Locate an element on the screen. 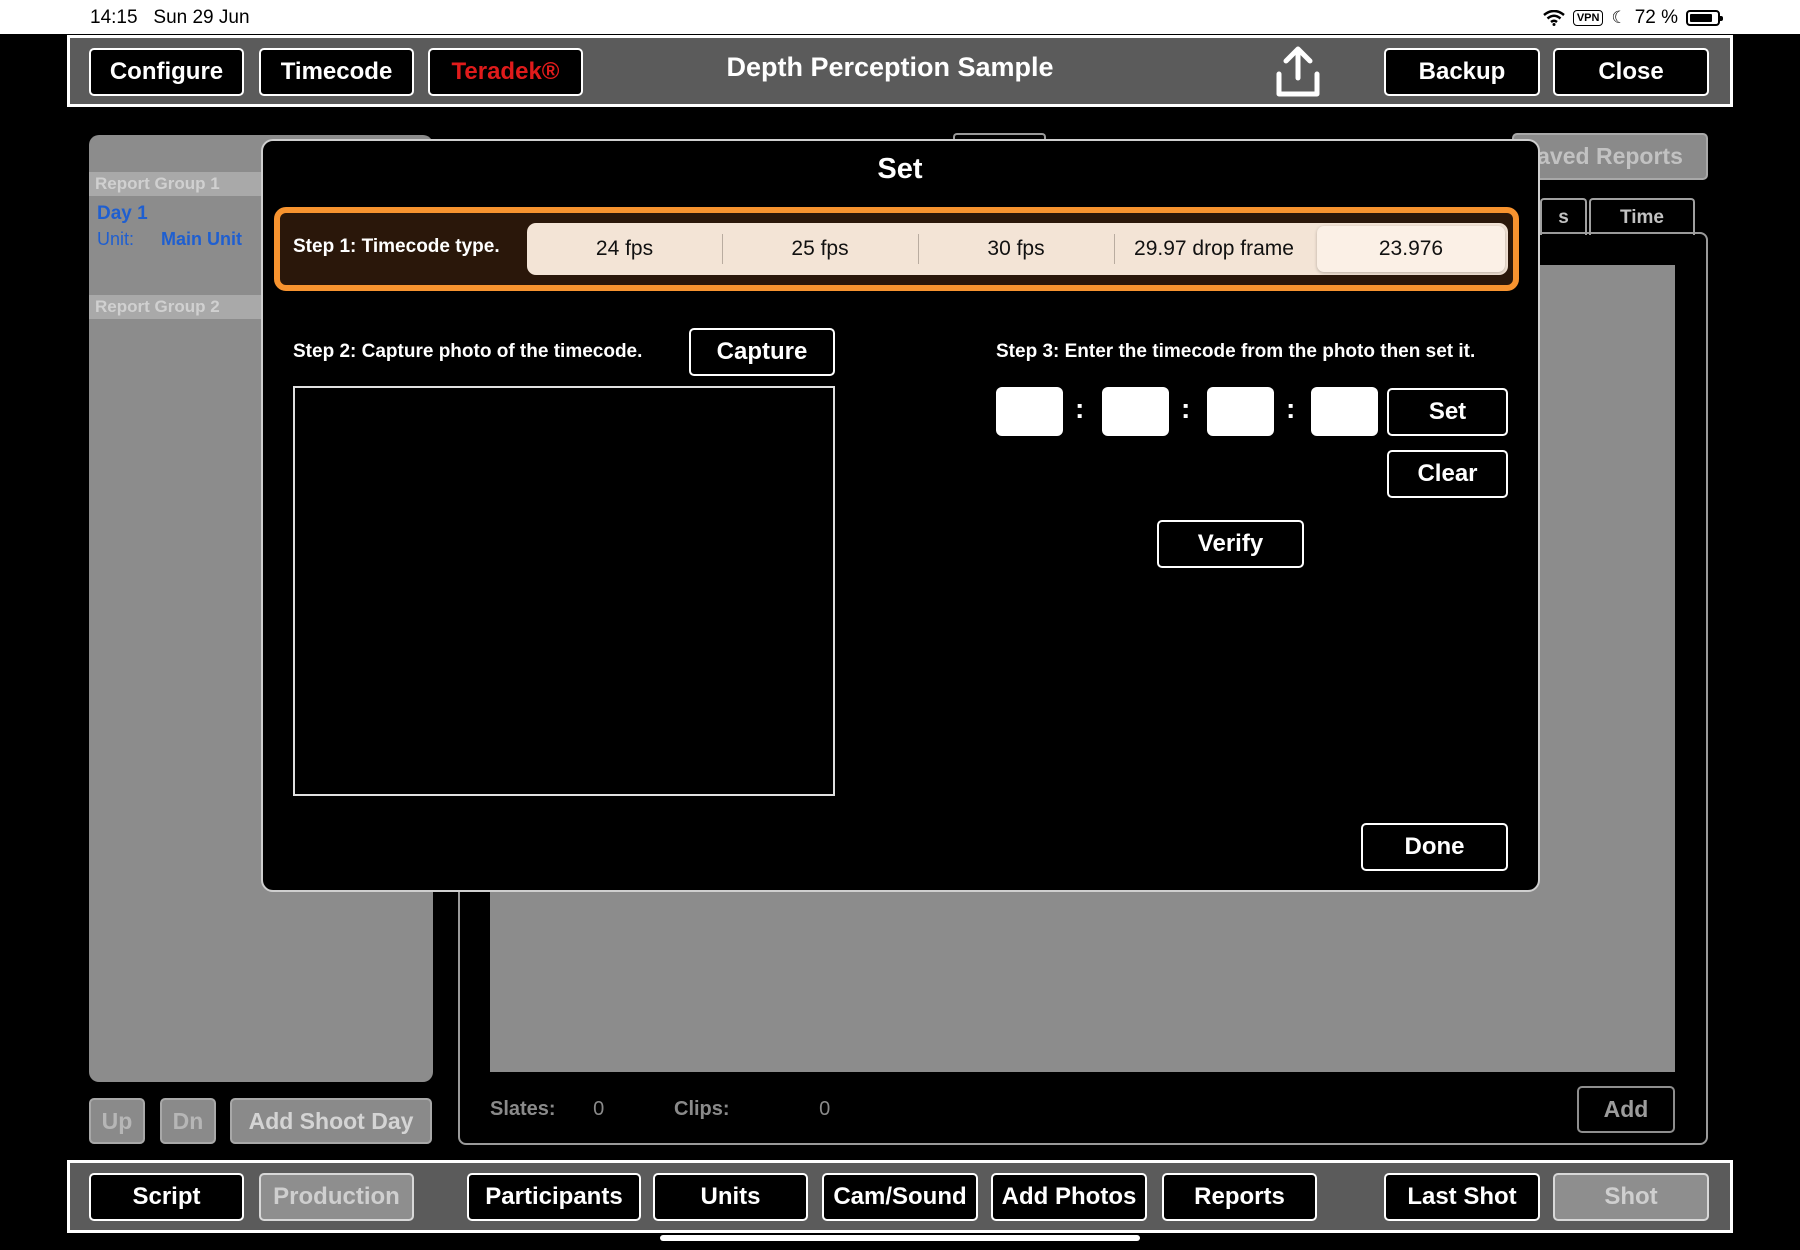 The height and width of the screenshot is (1250, 1800). saved-reports-button: aved Reports is located at coordinates (1610, 156).